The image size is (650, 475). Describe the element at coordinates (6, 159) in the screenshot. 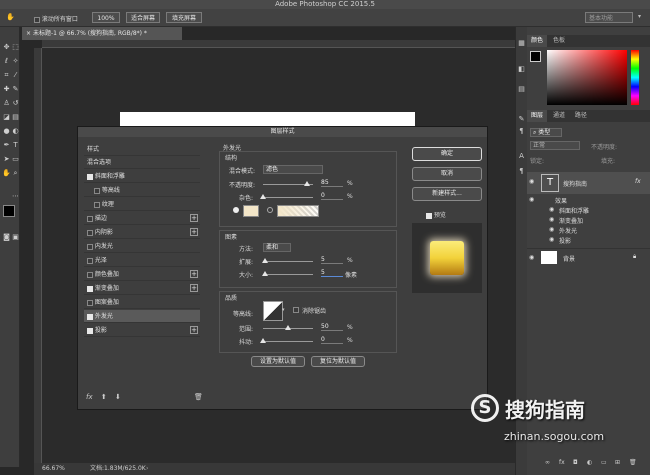

I see `path-selection-tool-icon: ➤` at that location.